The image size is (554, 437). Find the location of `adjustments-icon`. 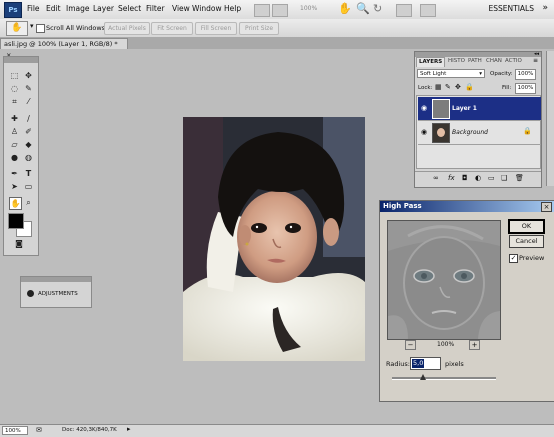

adjustments-icon is located at coordinates (30, 293).